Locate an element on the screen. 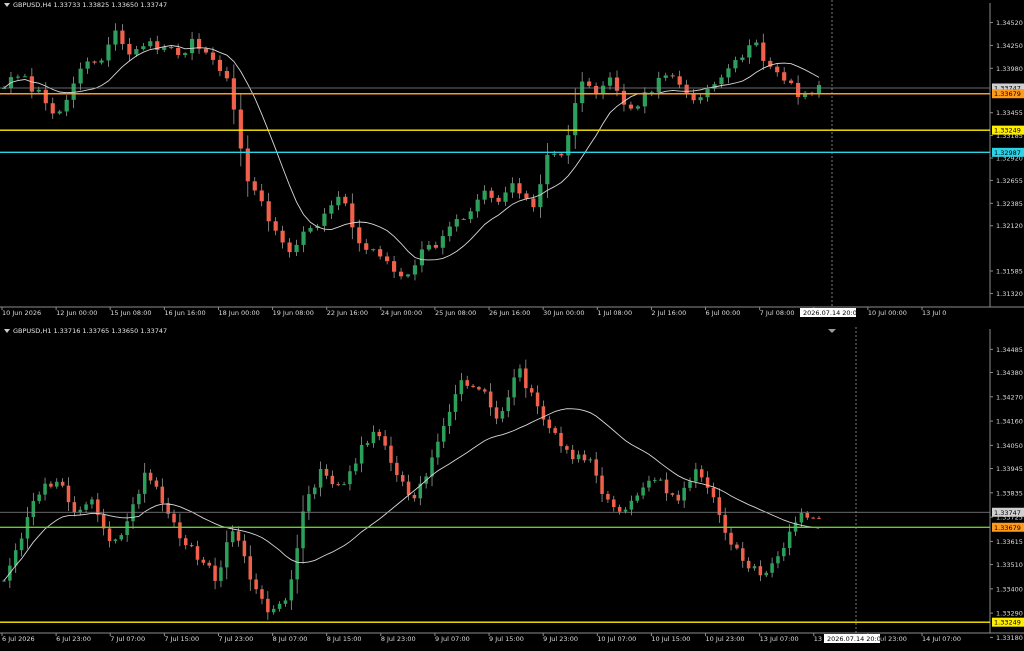  chart-shift-marker-icon is located at coordinates (832, 331).